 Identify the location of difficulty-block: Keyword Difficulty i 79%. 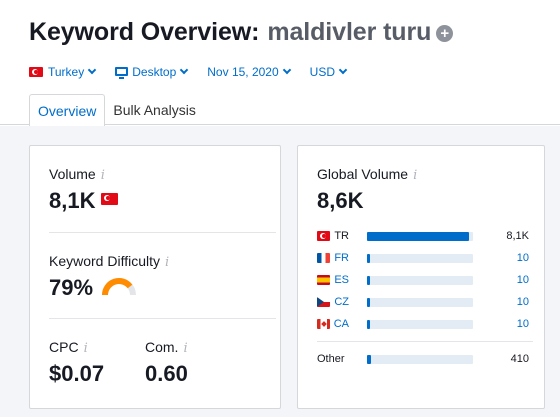
(109, 277).